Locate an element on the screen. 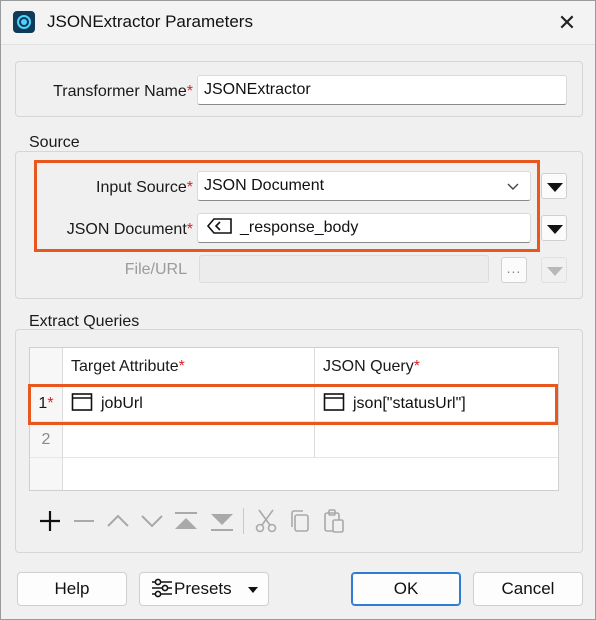 This screenshot has width=596, height=620. query-row-highlight-box is located at coordinates (293, 404).